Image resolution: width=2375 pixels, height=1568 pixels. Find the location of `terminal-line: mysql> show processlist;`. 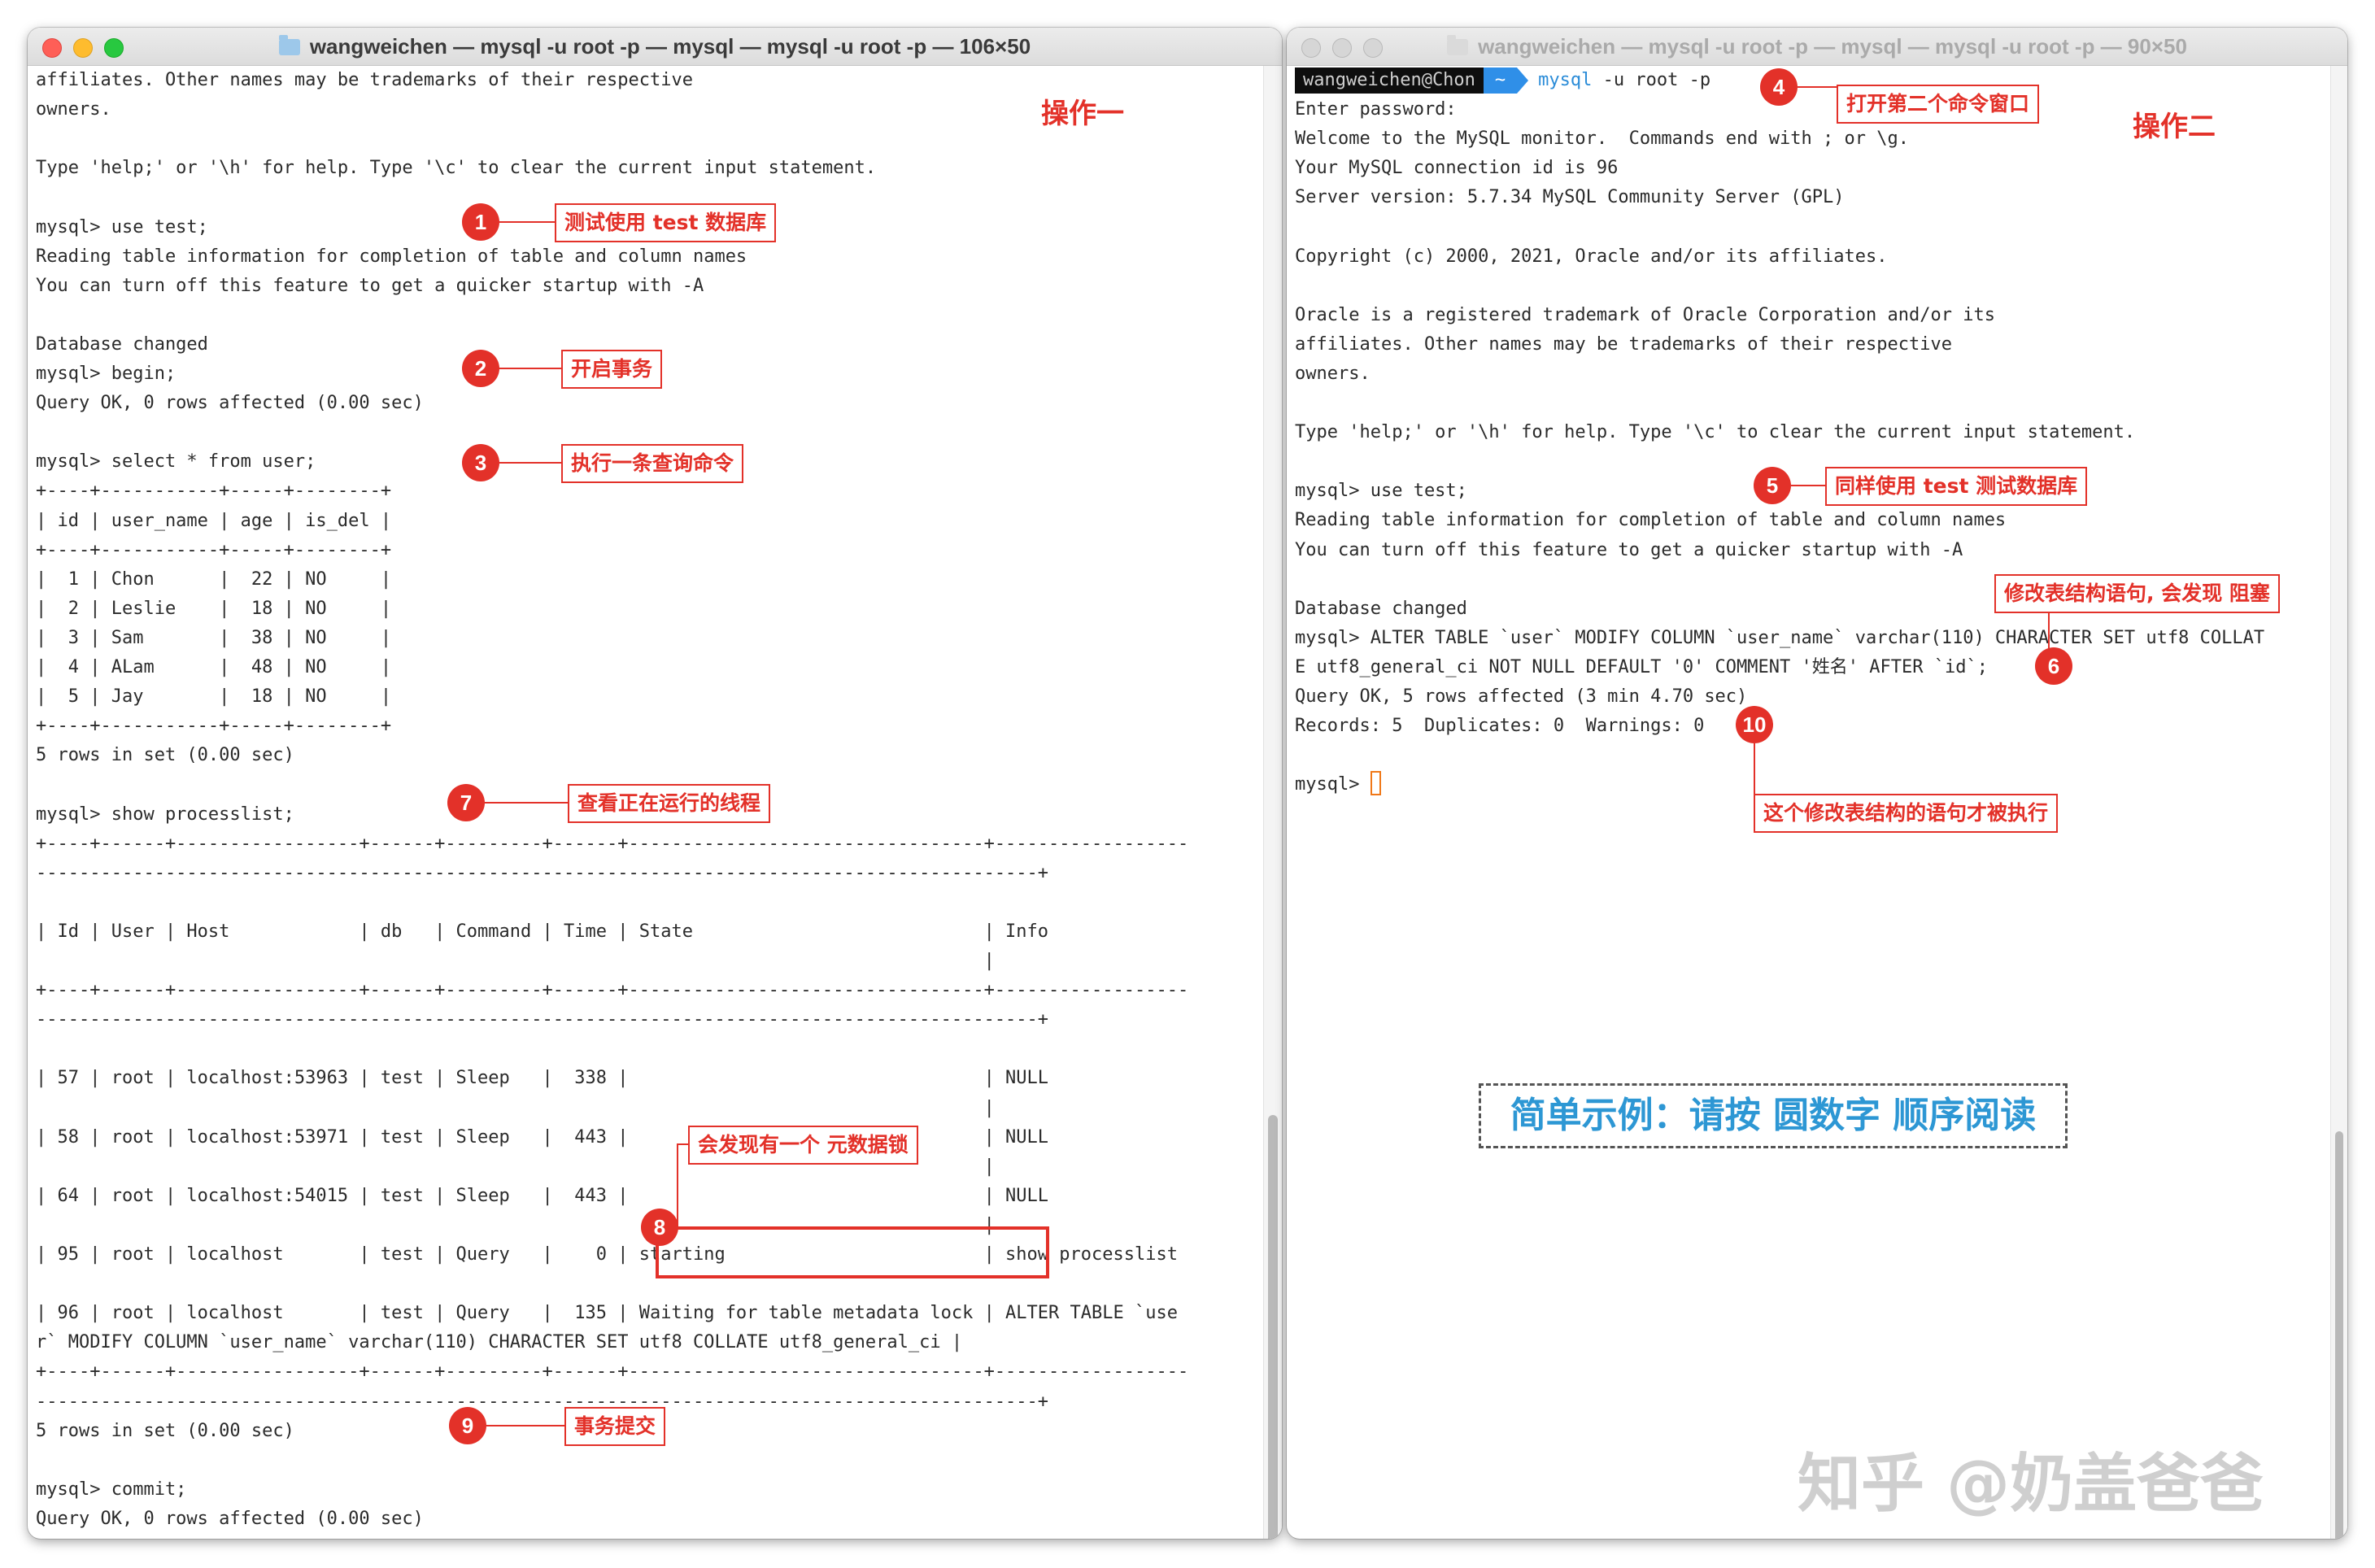

terminal-line: mysql> show processlist; is located at coordinates (165, 815).